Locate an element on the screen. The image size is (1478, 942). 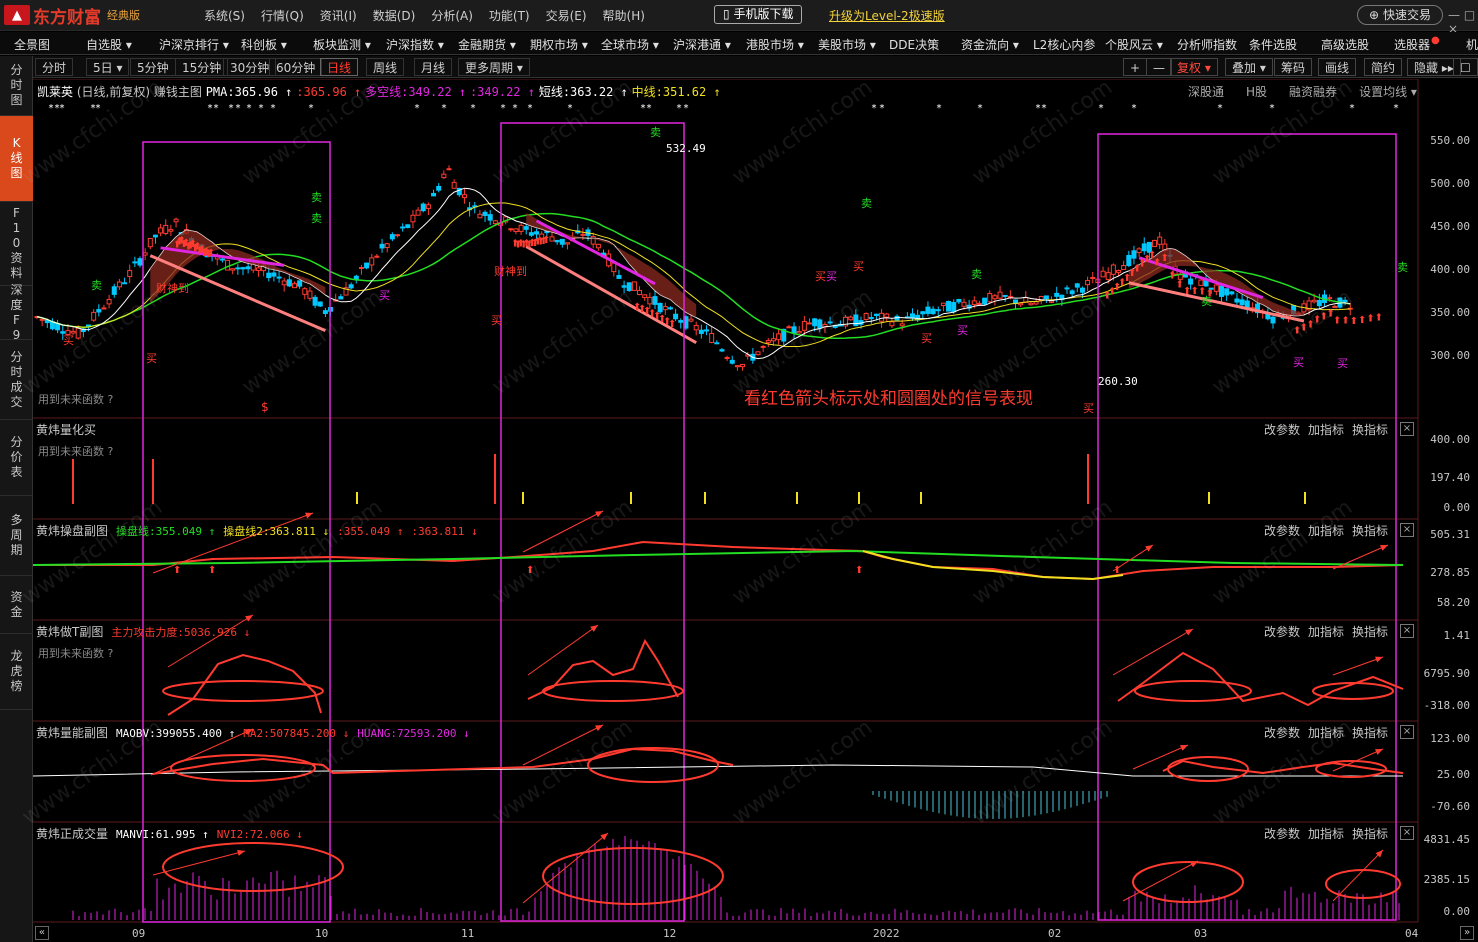
period-button: 60分钟 is located at coordinates (296, 67).